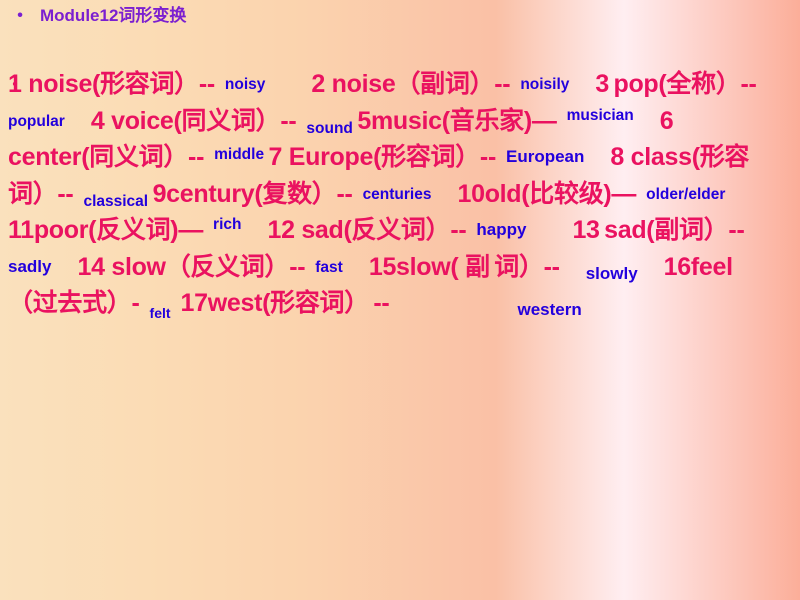 This screenshot has width=800, height=600. What do you see at coordinates (227, 224) in the screenshot?
I see `answer-11: rich` at bounding box center [227, 224].